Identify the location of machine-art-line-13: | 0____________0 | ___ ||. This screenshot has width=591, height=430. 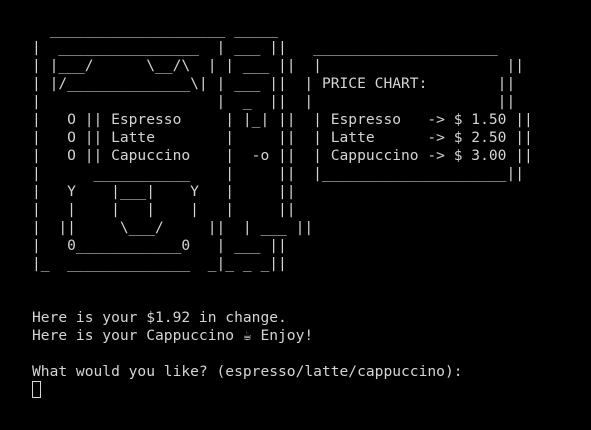
(159, 245).